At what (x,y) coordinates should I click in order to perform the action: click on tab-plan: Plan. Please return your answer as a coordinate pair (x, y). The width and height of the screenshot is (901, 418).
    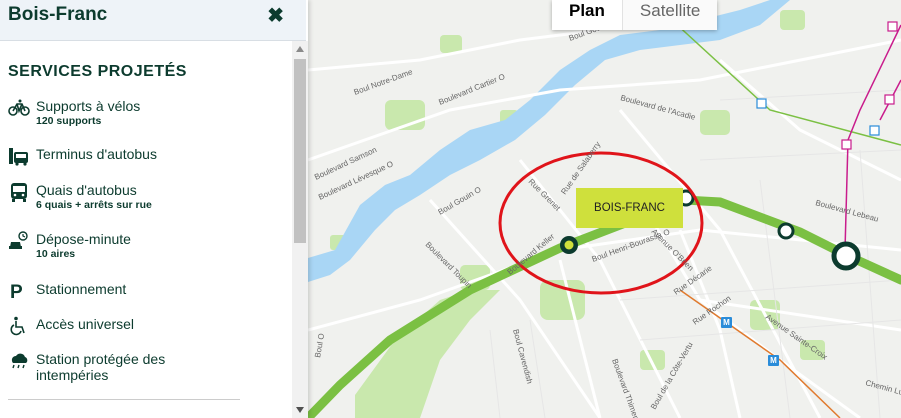
    Looking at the image, I should click on (587, 15).